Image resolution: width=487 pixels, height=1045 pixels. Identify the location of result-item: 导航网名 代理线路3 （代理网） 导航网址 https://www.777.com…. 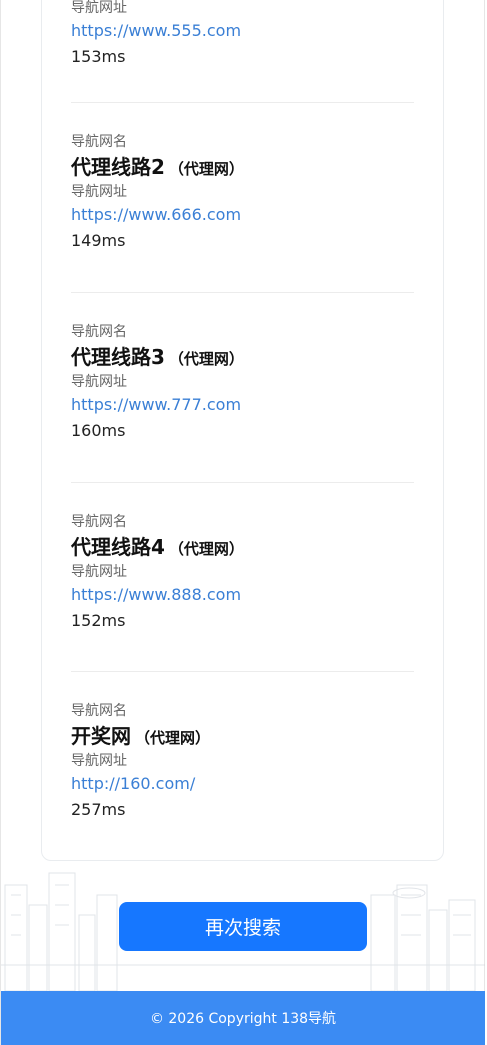
(243, 383).